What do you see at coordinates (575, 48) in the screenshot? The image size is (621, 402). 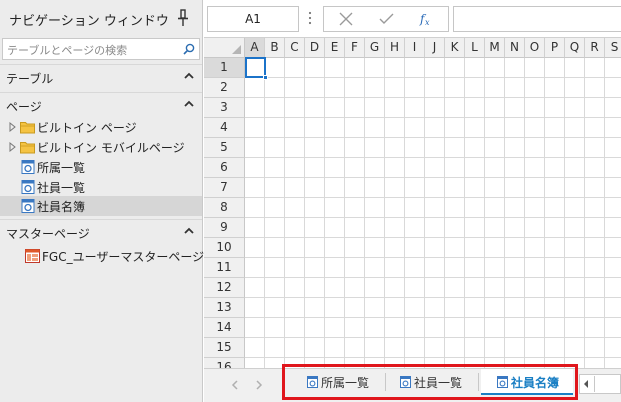 I see `column-header: Q` at bounding box center [575, 48].